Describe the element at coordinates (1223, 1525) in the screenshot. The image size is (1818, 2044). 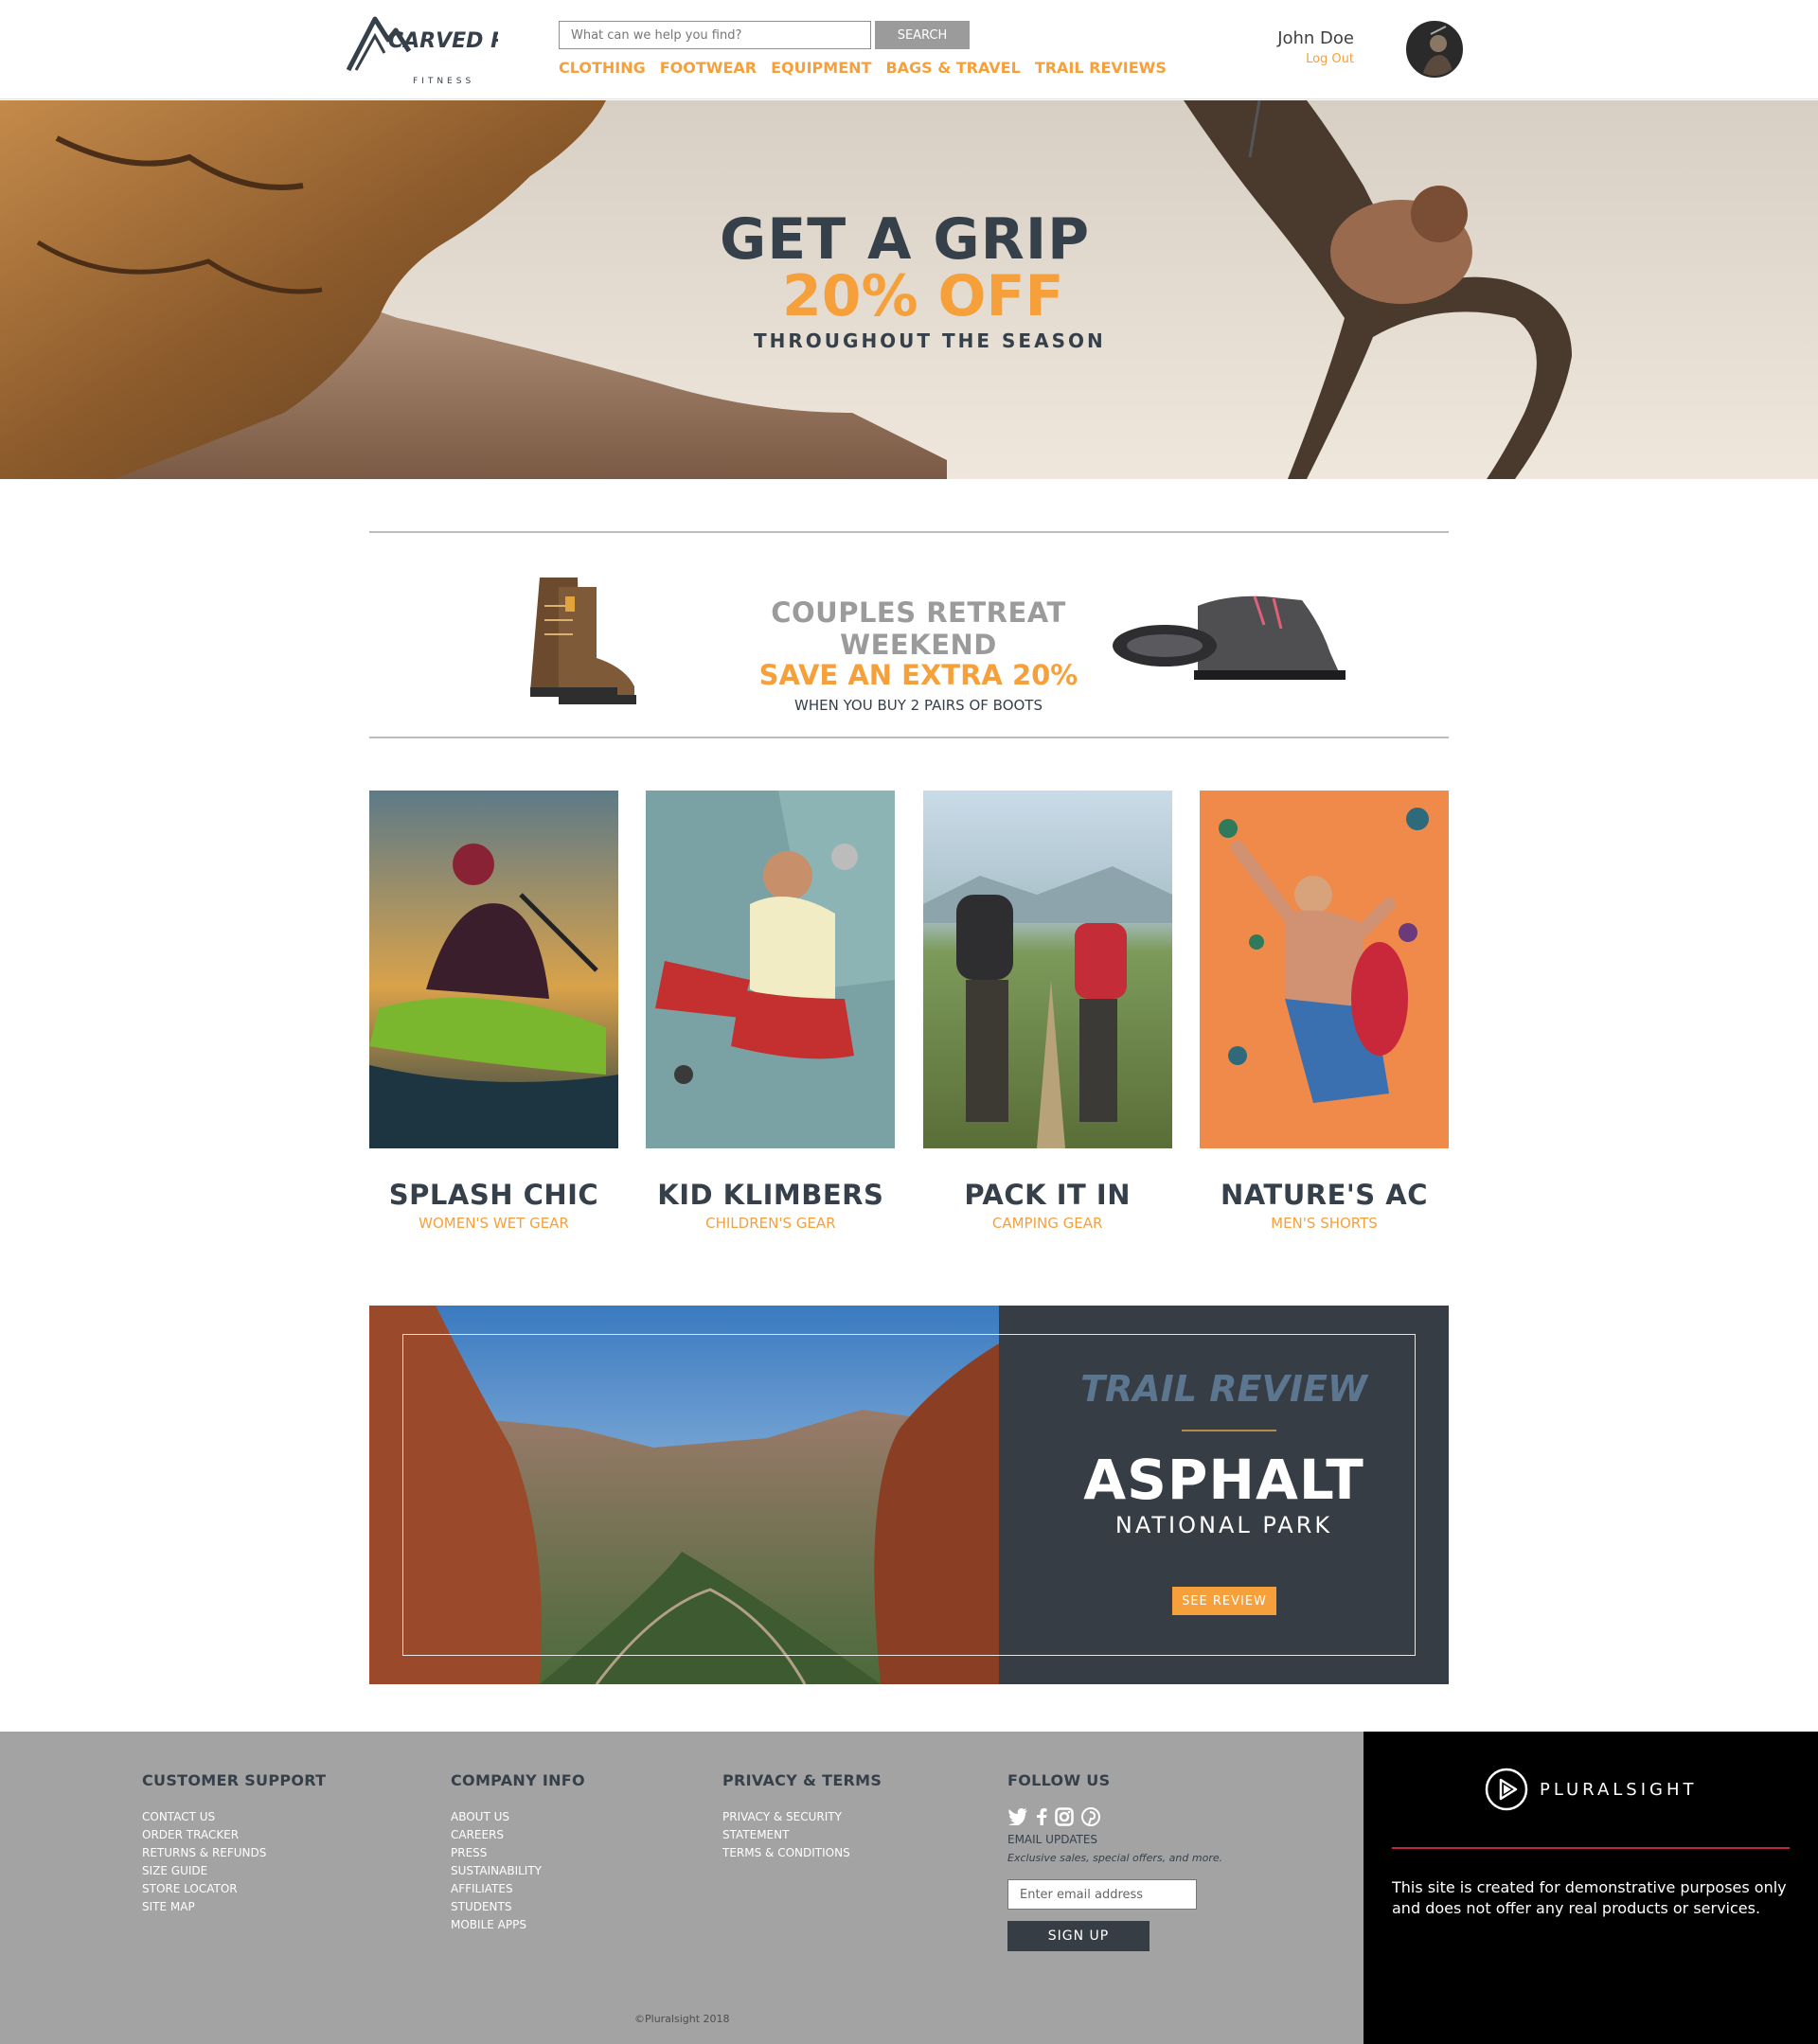
I see `trail-review-subtitle: NATIONAL PARK` at that location.